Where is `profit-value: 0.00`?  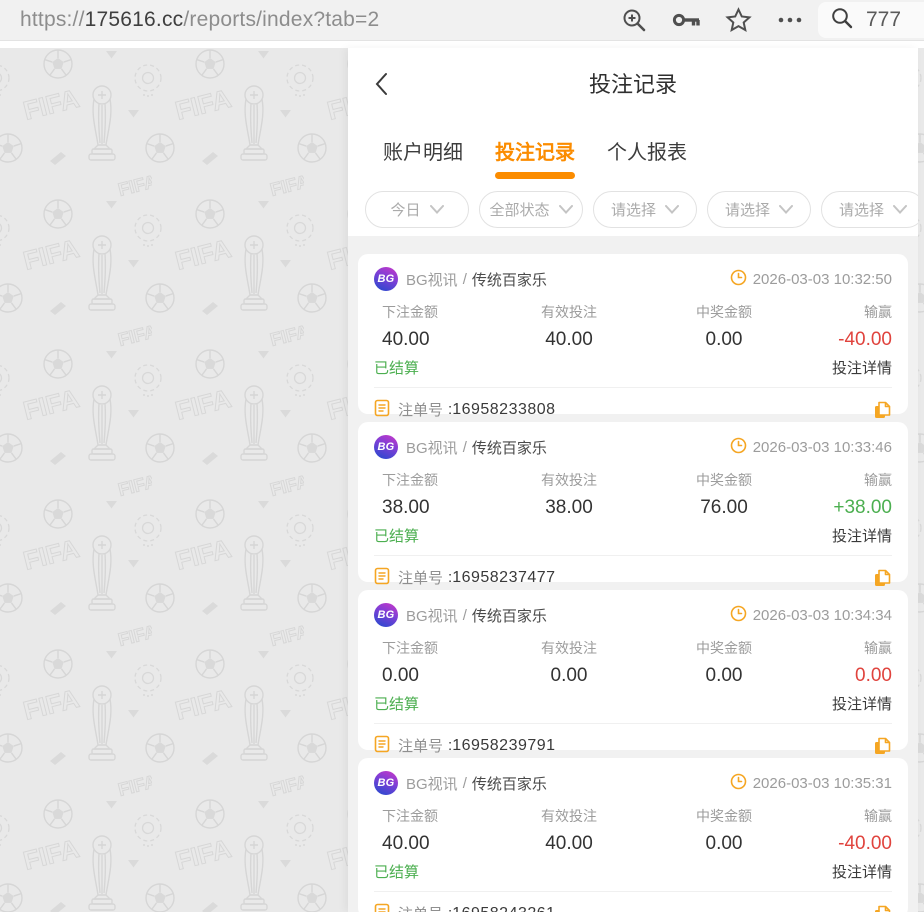 profit-value: 0.00 is located at coordinates (873, 675).